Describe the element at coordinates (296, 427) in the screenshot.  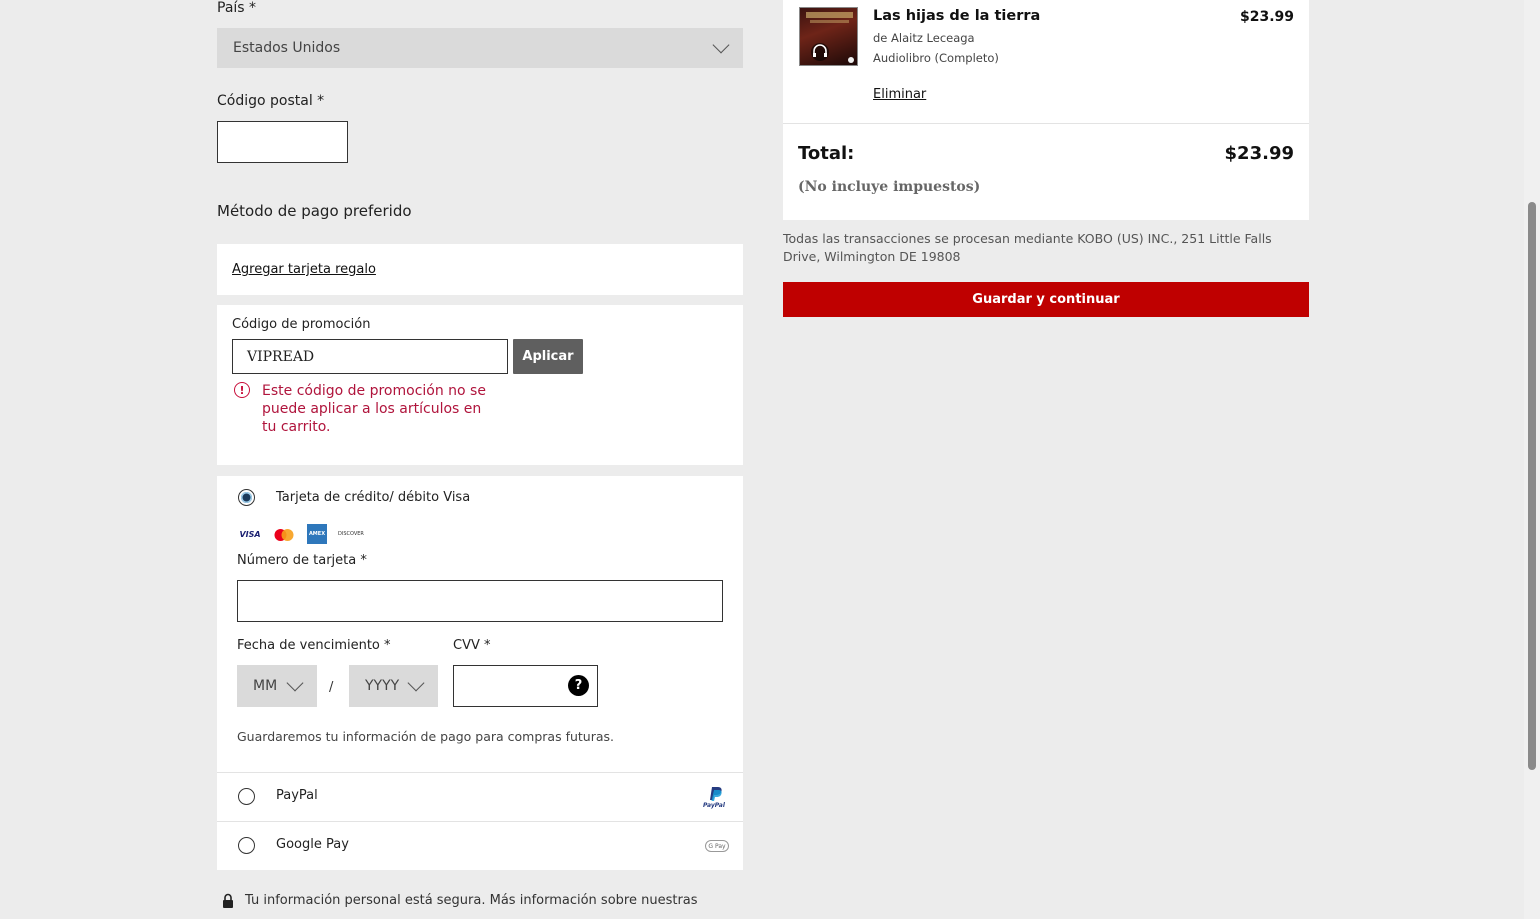
I see `promo-error-line: tu carrito.` at that location.